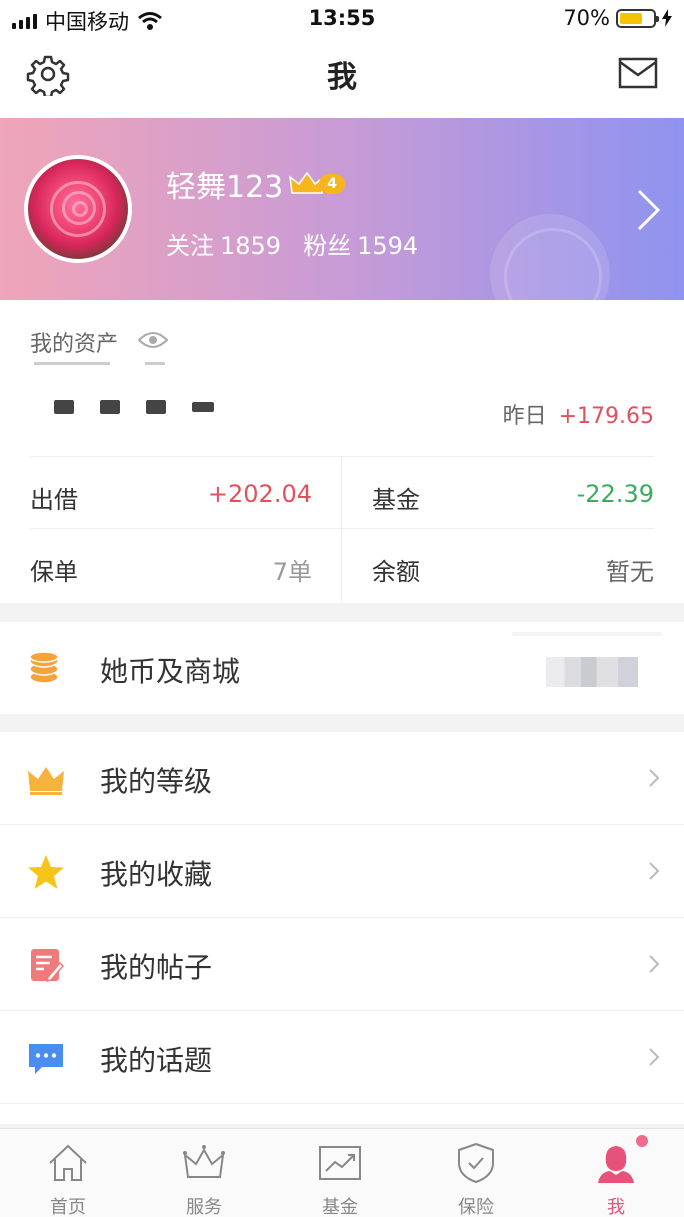 The height and width of the screenshot is (1217, 684). Describe the element at coordinates (156, 967) in the screenshot. I see `menu-item-label: 我的帖子` at that location.